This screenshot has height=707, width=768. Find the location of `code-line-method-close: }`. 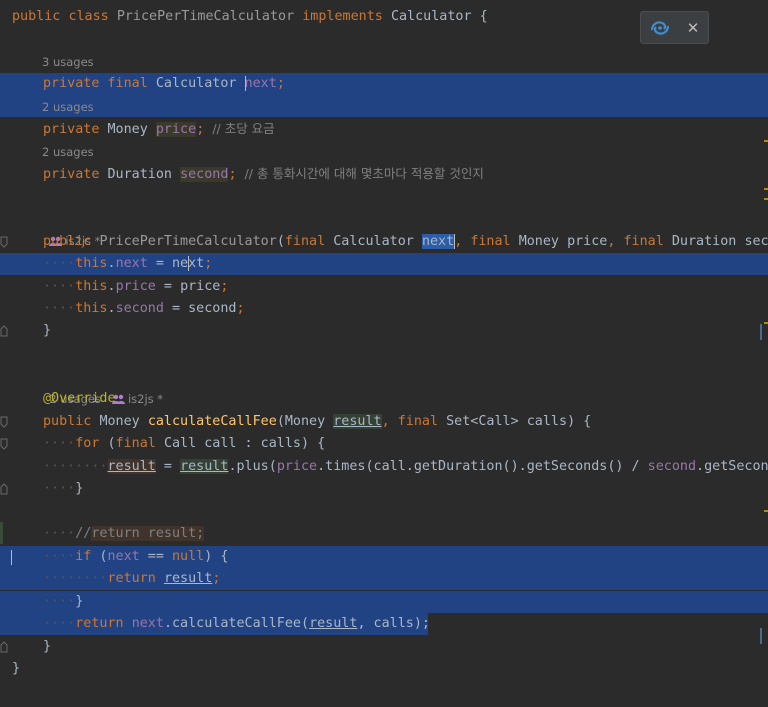

code-line-method-close: } is located at coordinates (384, 647).